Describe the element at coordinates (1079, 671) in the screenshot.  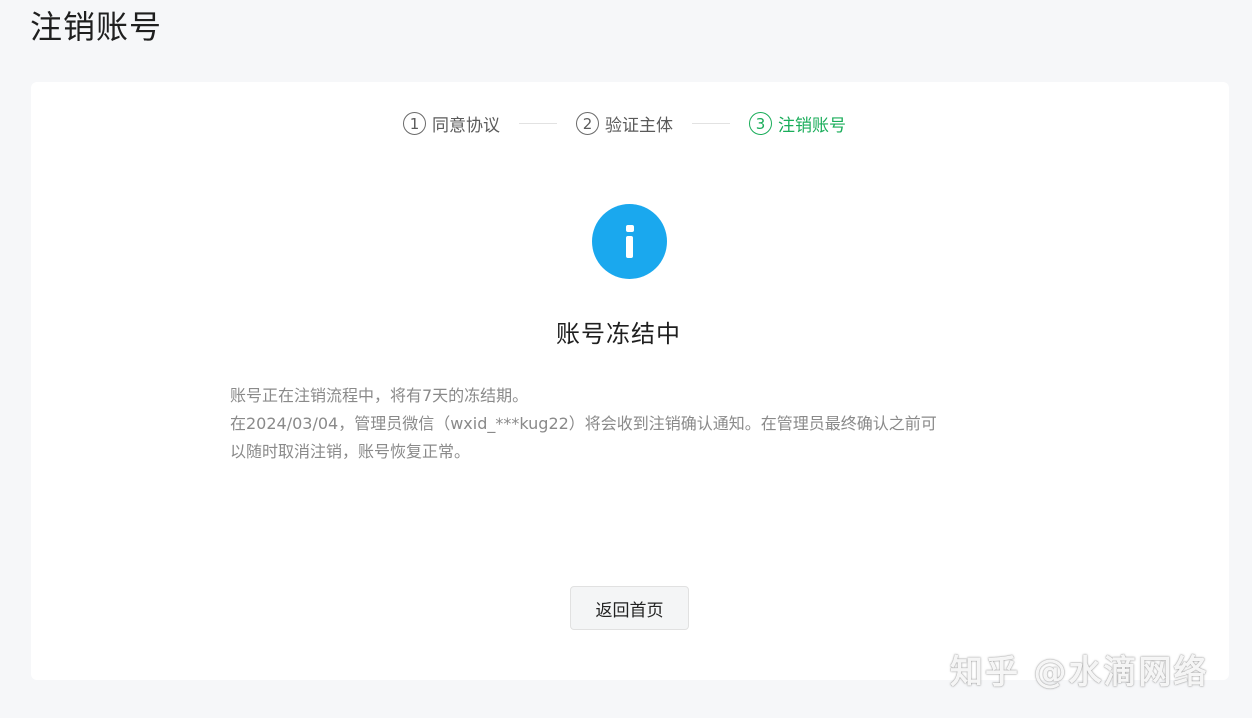
I see `watermark: 知乎 @水滴网络` at that location.